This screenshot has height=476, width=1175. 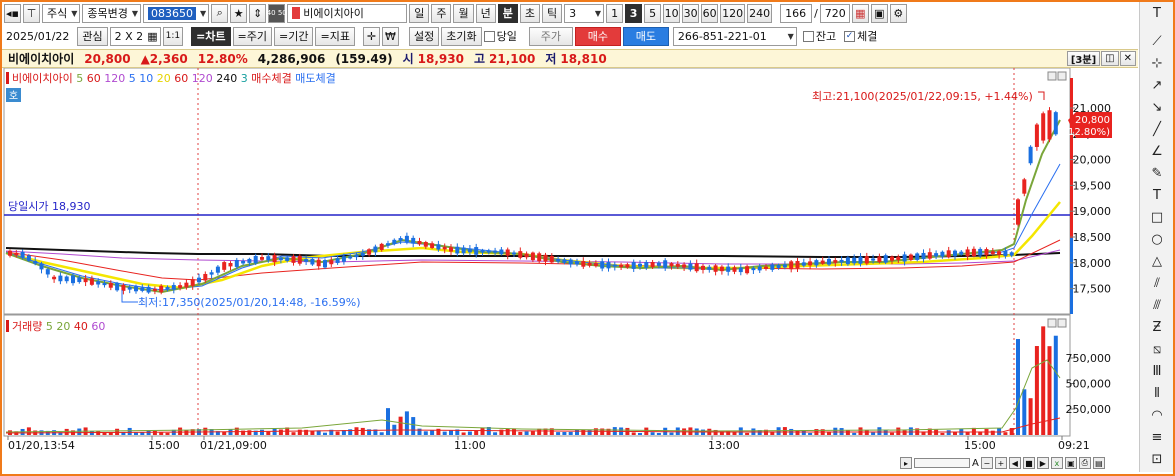 What do you see at coordinates (1084, 463) in the screenshot?
I see `print-icon: ⎙` at bounding box center [1084, 463].